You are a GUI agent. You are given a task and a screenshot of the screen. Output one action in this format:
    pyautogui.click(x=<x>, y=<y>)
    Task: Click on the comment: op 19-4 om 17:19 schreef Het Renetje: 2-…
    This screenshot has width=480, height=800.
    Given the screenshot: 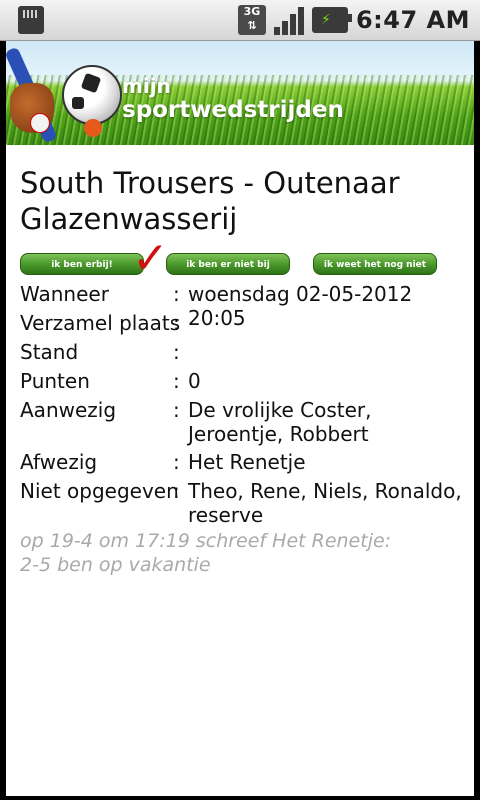 What is the action you would take?
    pyautogui.click(x=240, y=553)
    